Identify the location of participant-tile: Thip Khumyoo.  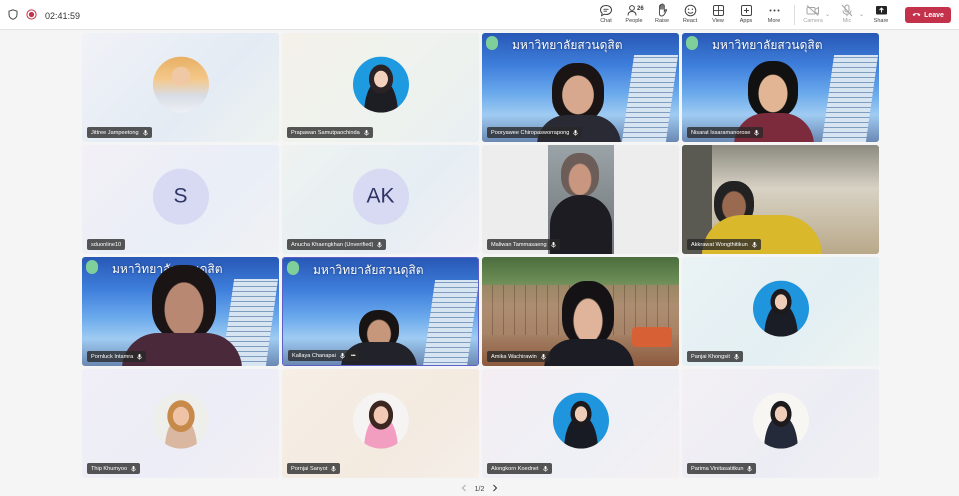
(180, 423).